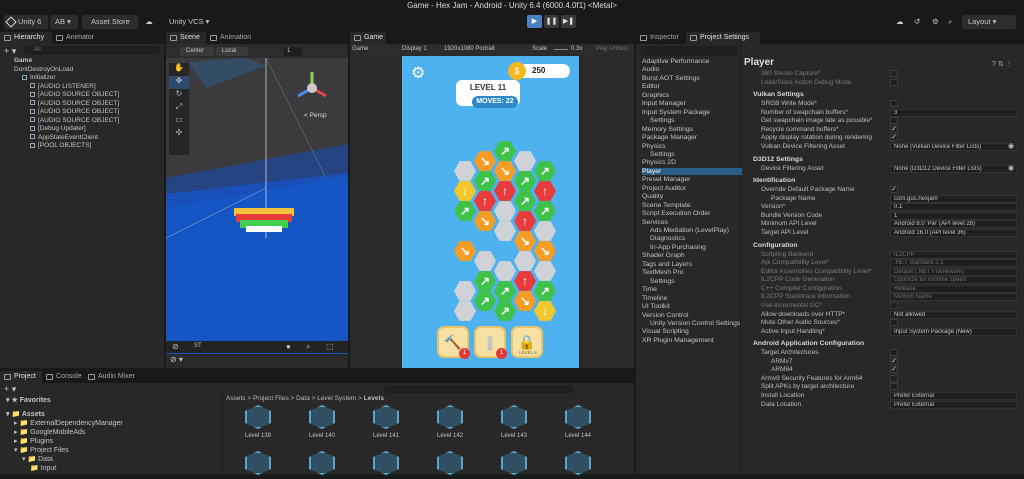 The width and height of the screenshot is (1024, 479). I want to click on setting-field: com.guc.hexjam, so click(953, 198).